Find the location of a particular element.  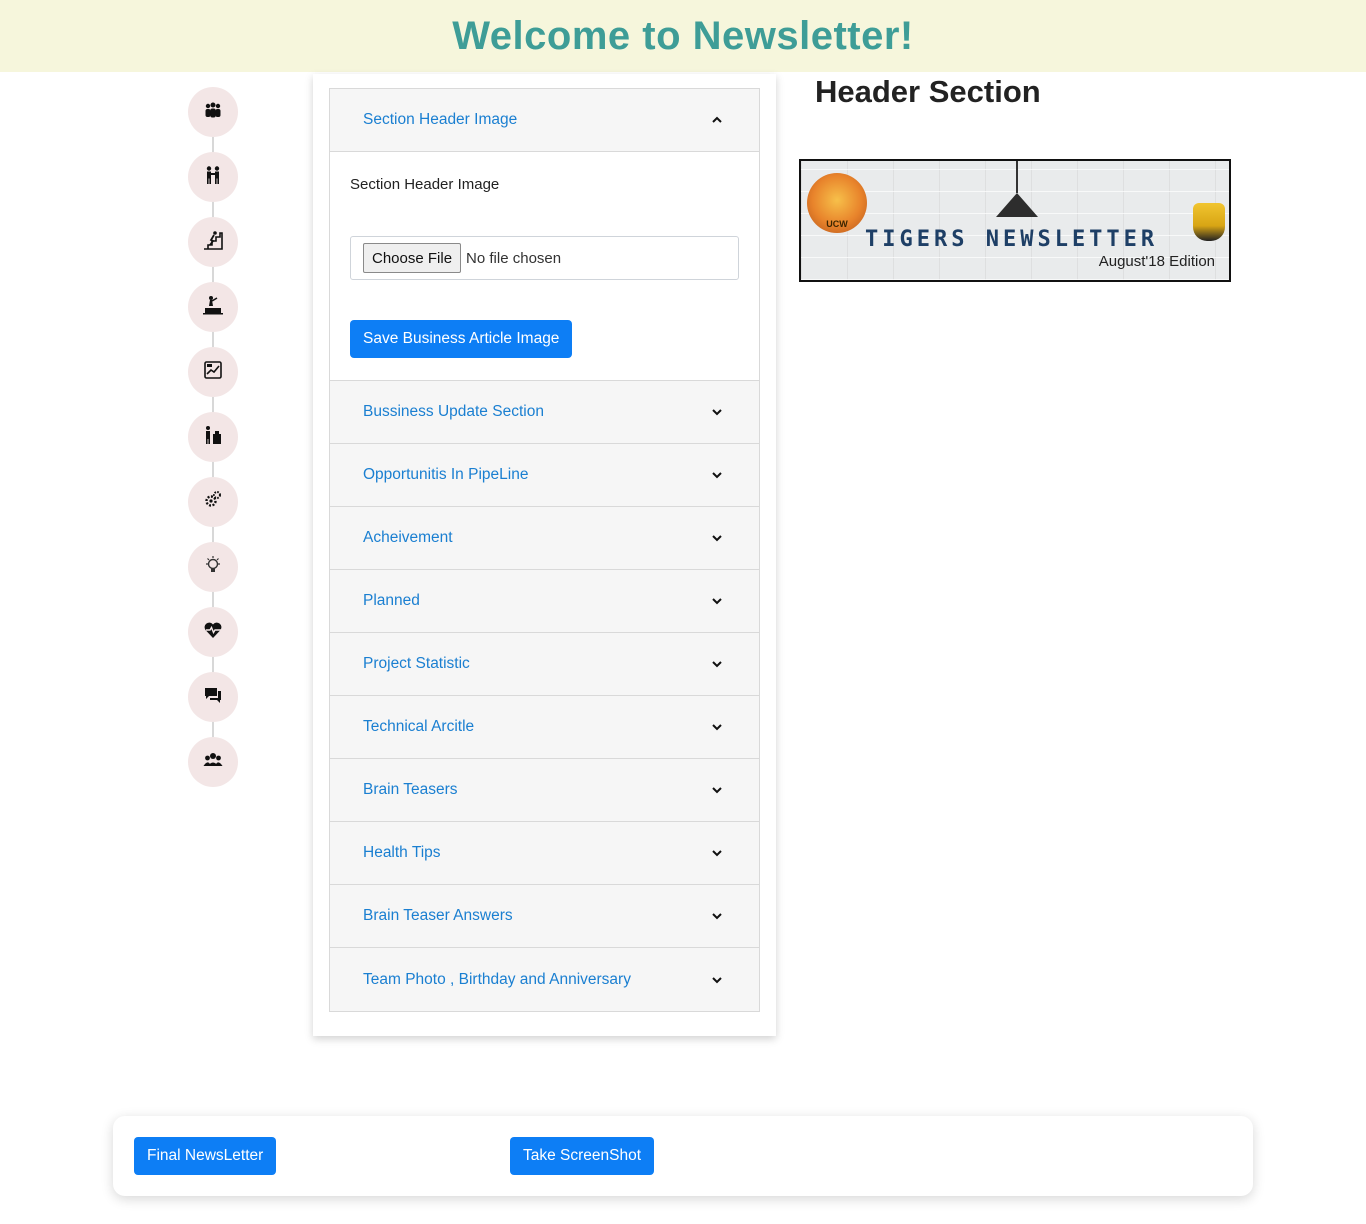

timeline-item-stairs is located at coordinates (213, 242).